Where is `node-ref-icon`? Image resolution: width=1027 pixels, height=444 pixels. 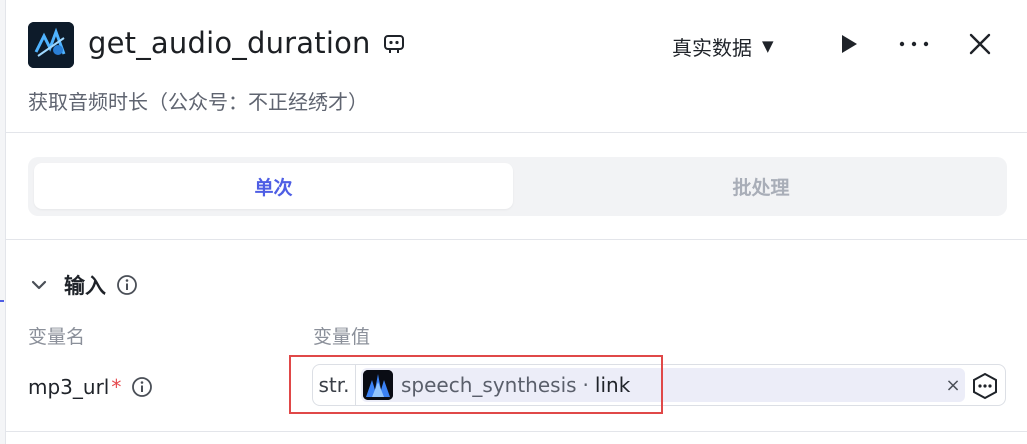 node-ref-icon is located at coordinates (378, 385).